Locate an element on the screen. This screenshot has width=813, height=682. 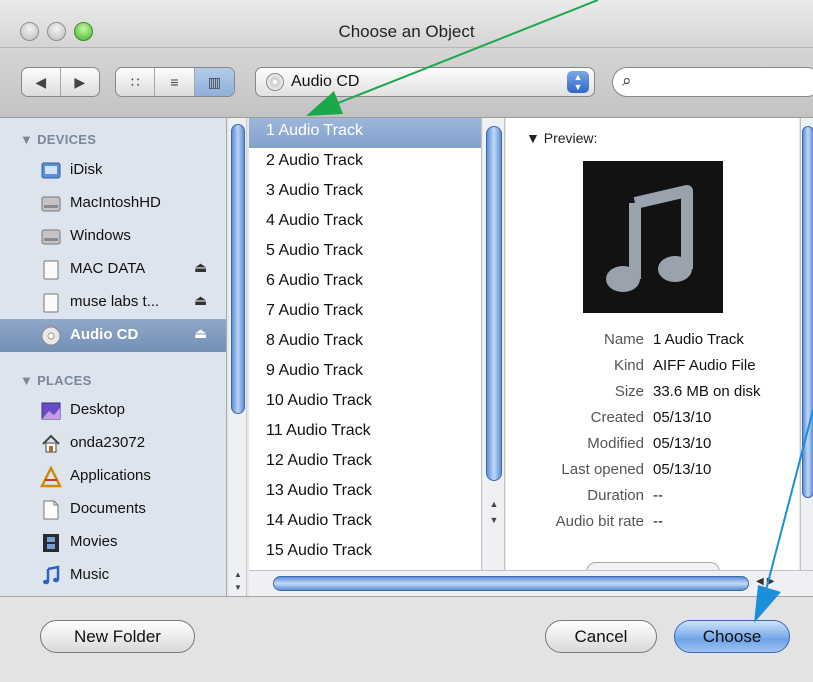
list-view-icon: ≡ is located at coordinates (174, 82).